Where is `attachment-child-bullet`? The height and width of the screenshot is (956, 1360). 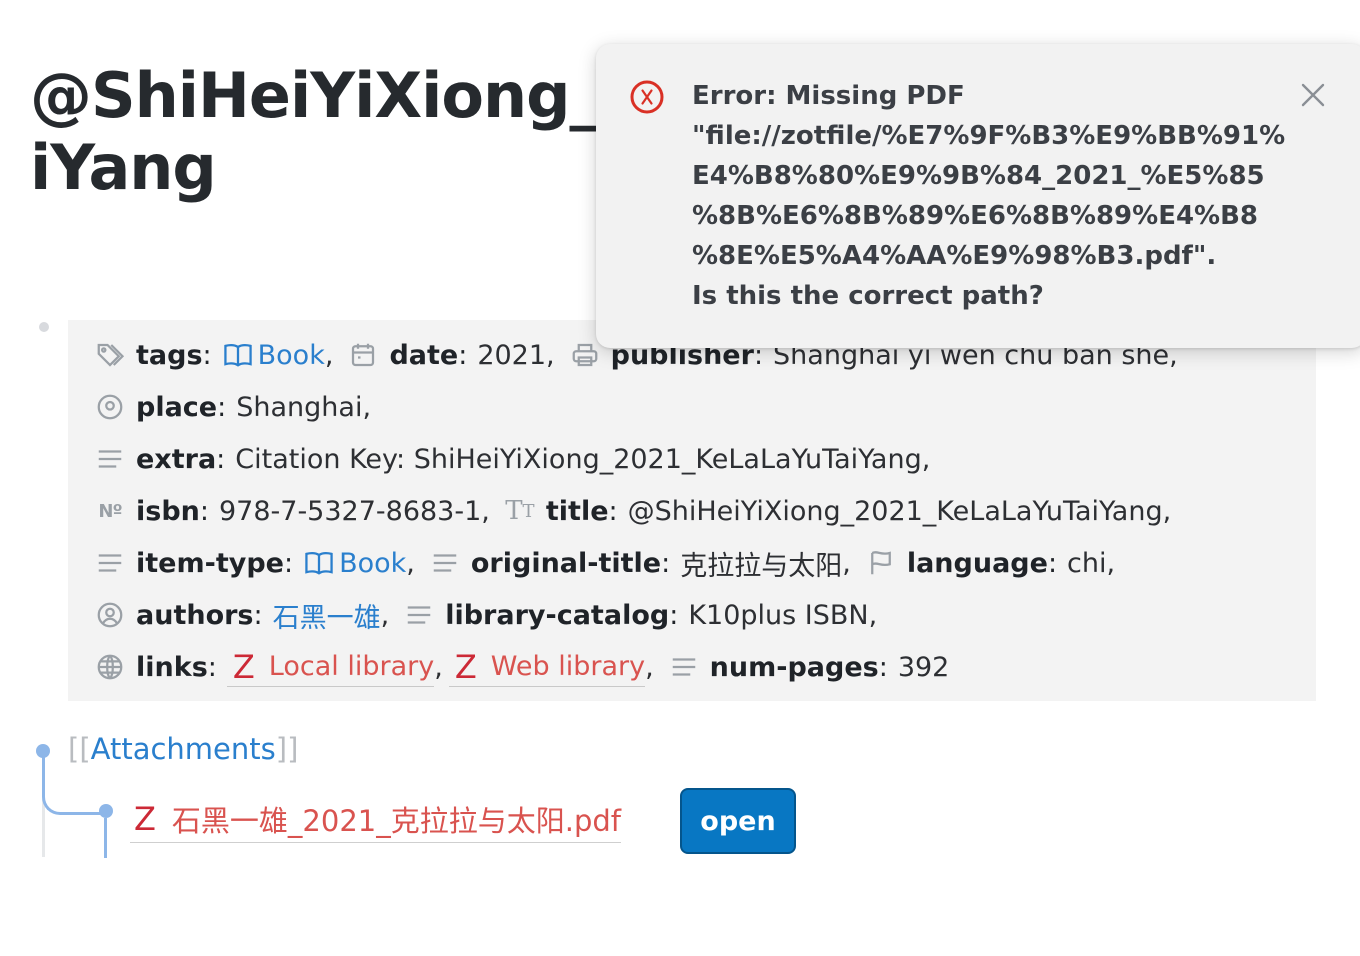 attachment-child-bullet is located at coordinates (106, 811).